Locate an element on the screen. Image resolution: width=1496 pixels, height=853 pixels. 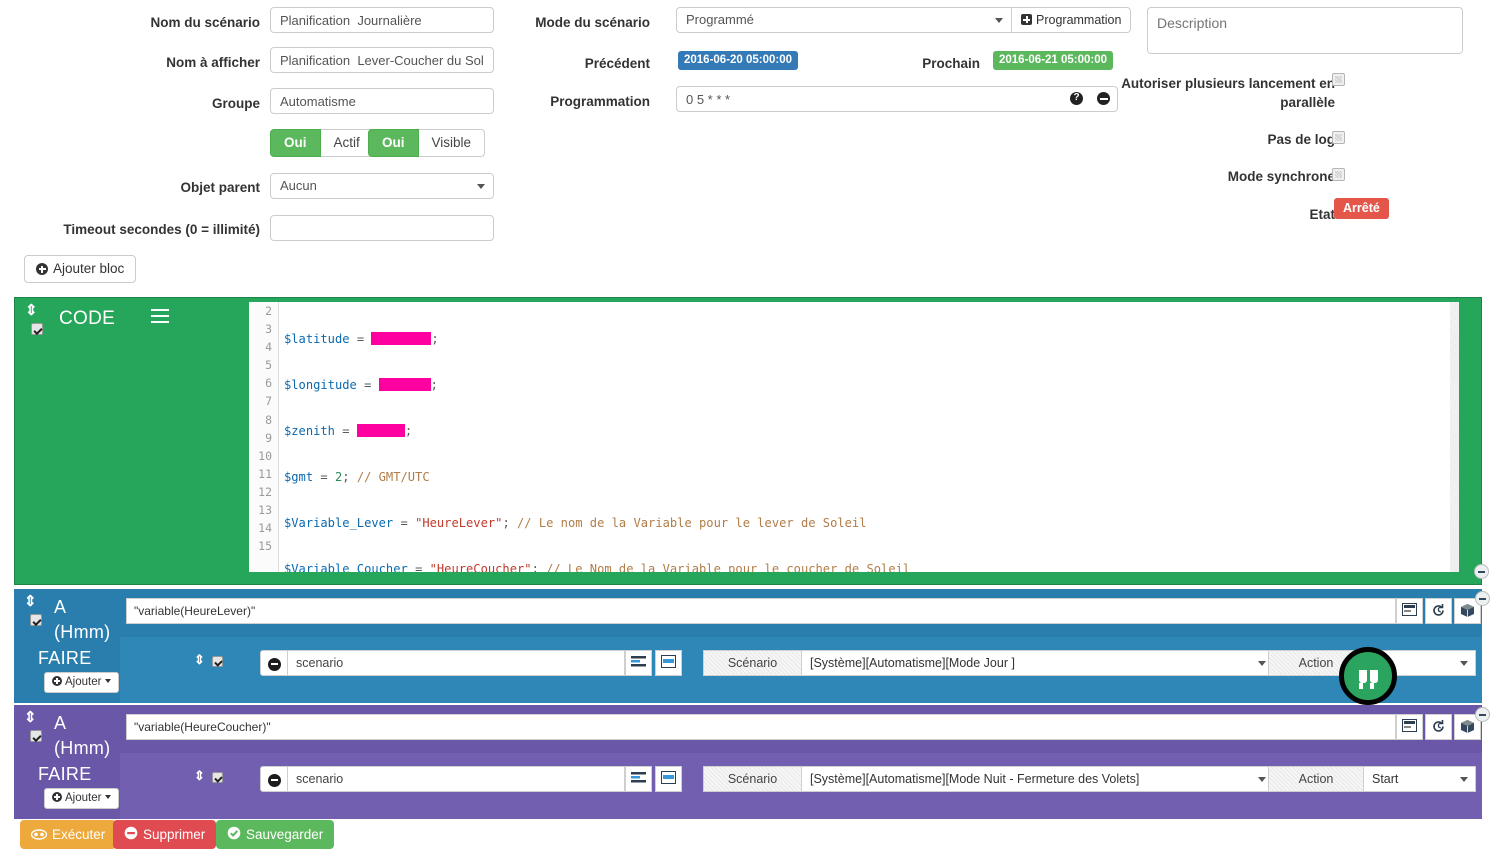
plus-circle-icon is located at coordinates (57, 797).